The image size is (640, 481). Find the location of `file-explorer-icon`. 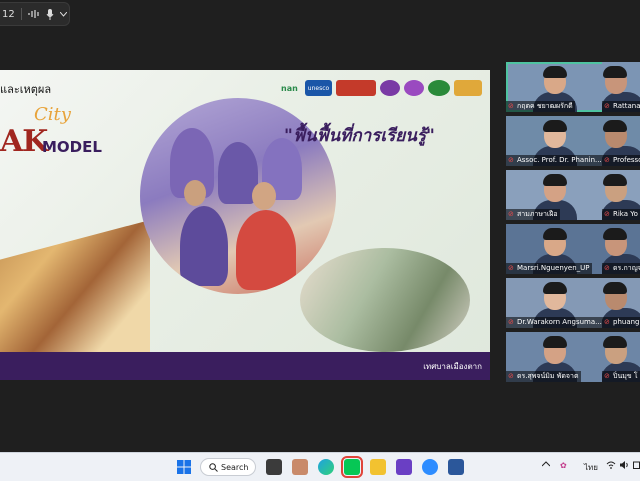

file-explorer-icon is located at coordinates (378, 467).